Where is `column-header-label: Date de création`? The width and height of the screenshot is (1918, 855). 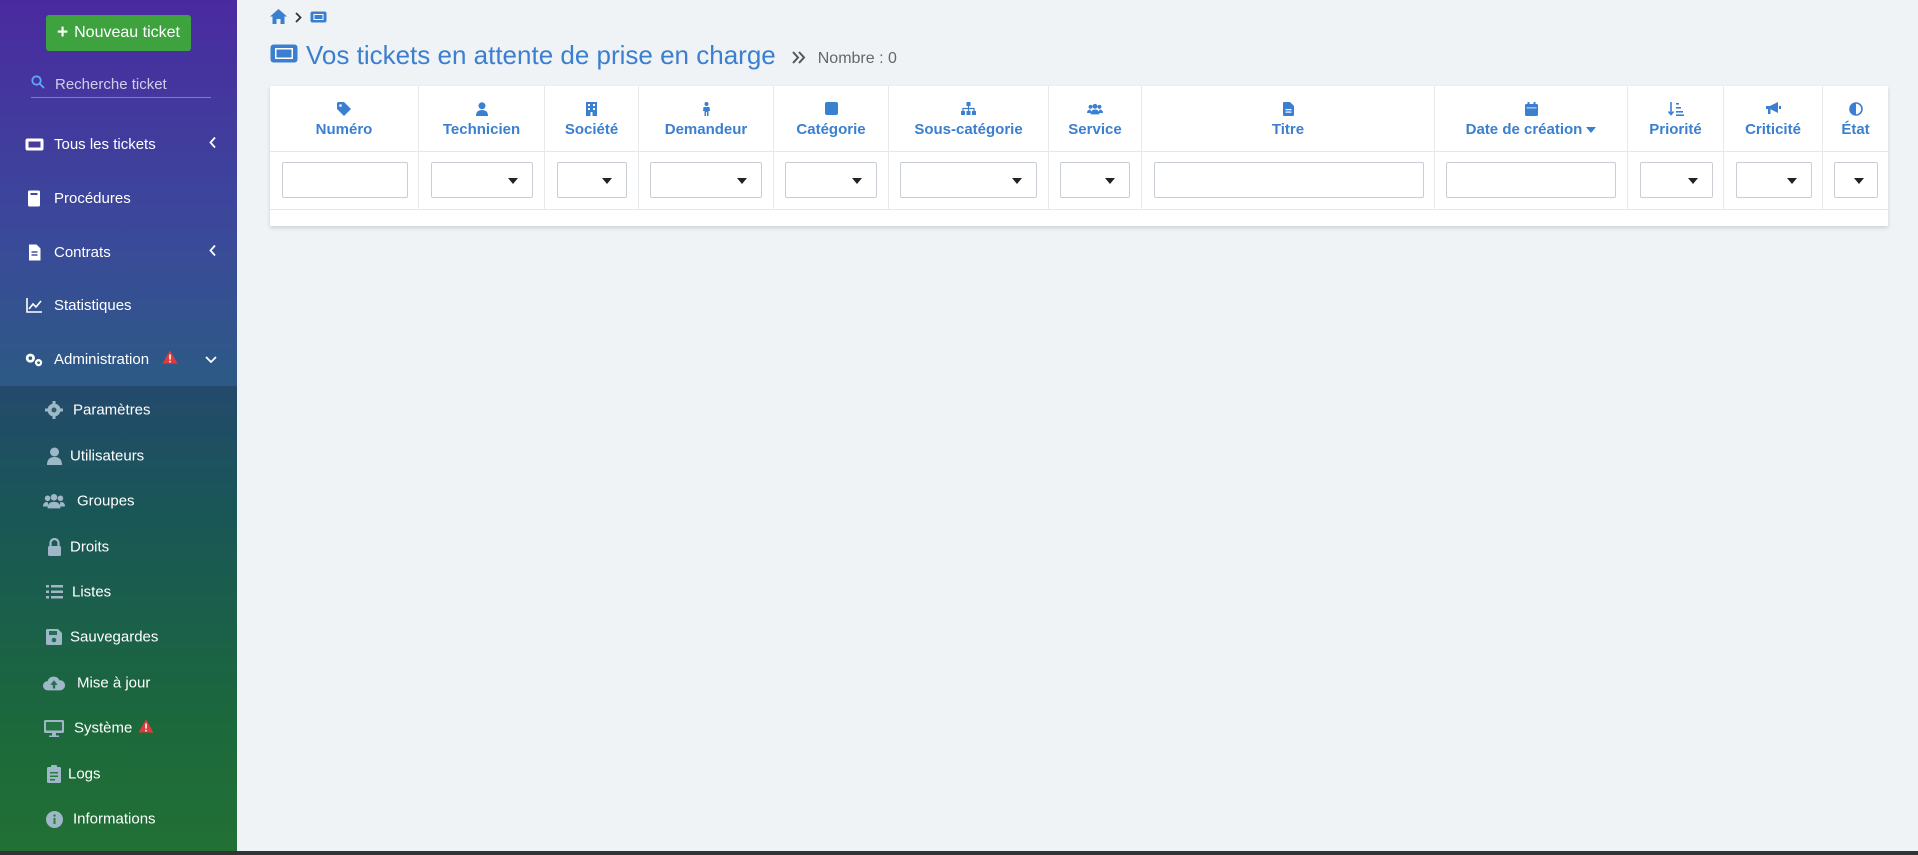
column-header-label: Date de création is located at coordinates (1524, 129).